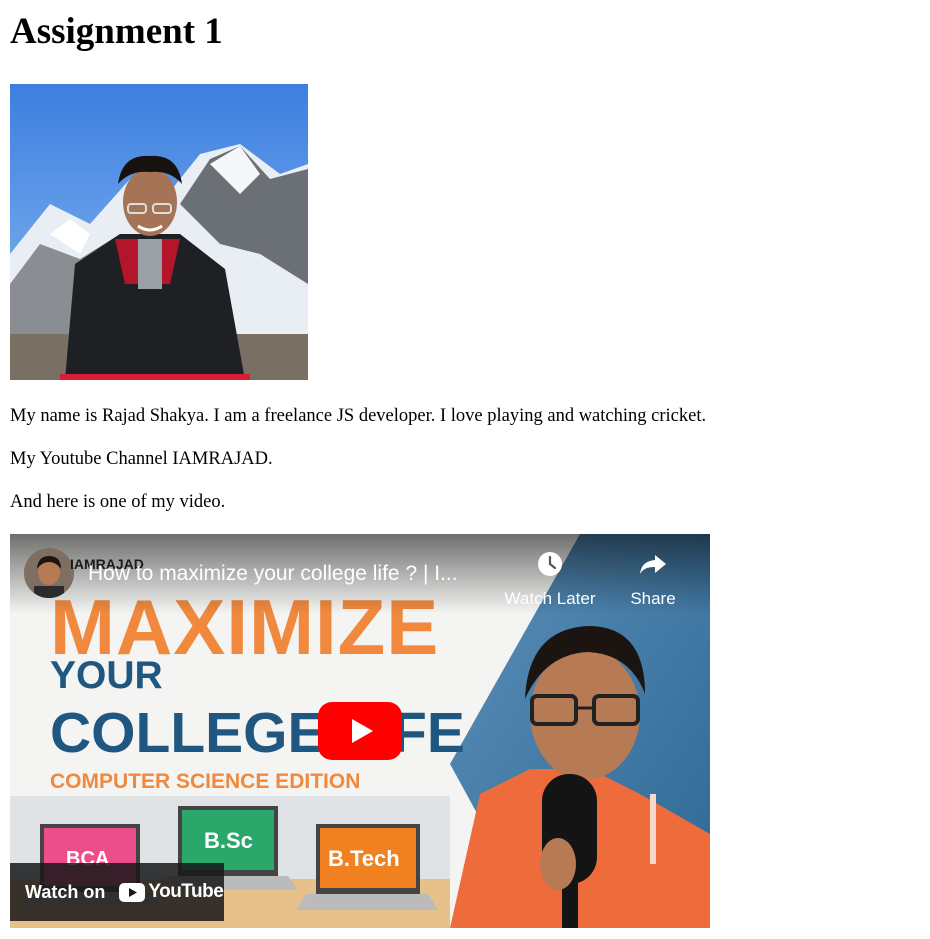 This screenshot has width=930, height=939. I want to click on watch-later-label: Watch Later, so click(550, 598).